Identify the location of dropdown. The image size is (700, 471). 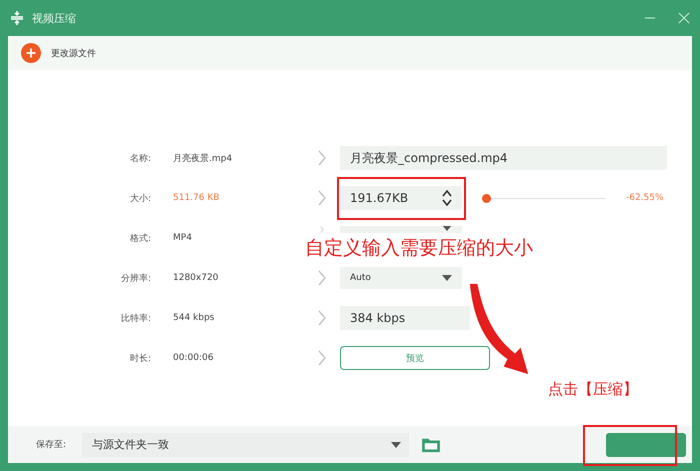
(401, 229).